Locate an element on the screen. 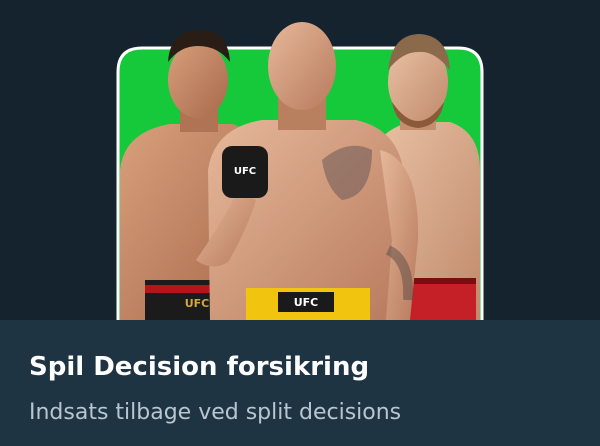 This screenshot has height=446, width=600. promo-title: Spil Decision forsikring is located at coordinates (199, 367).